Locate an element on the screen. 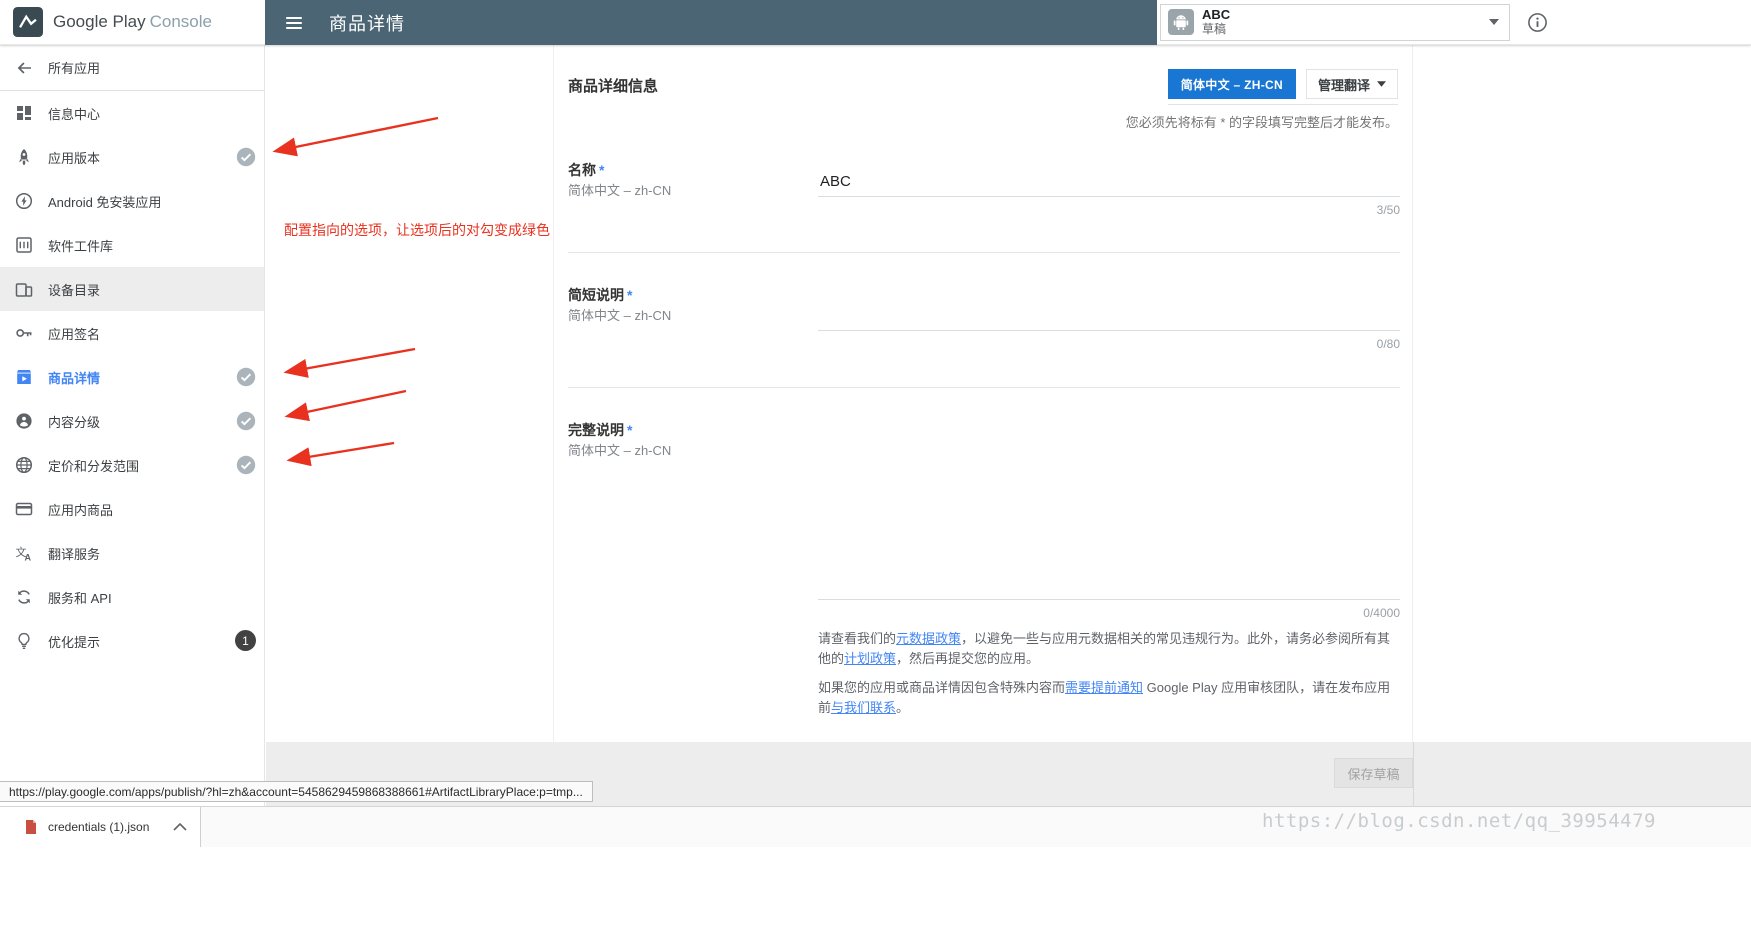 The width and height of the screenshot is (1751, 938). policy-text: 请查看我们的 is located at coordinates (857, 638).